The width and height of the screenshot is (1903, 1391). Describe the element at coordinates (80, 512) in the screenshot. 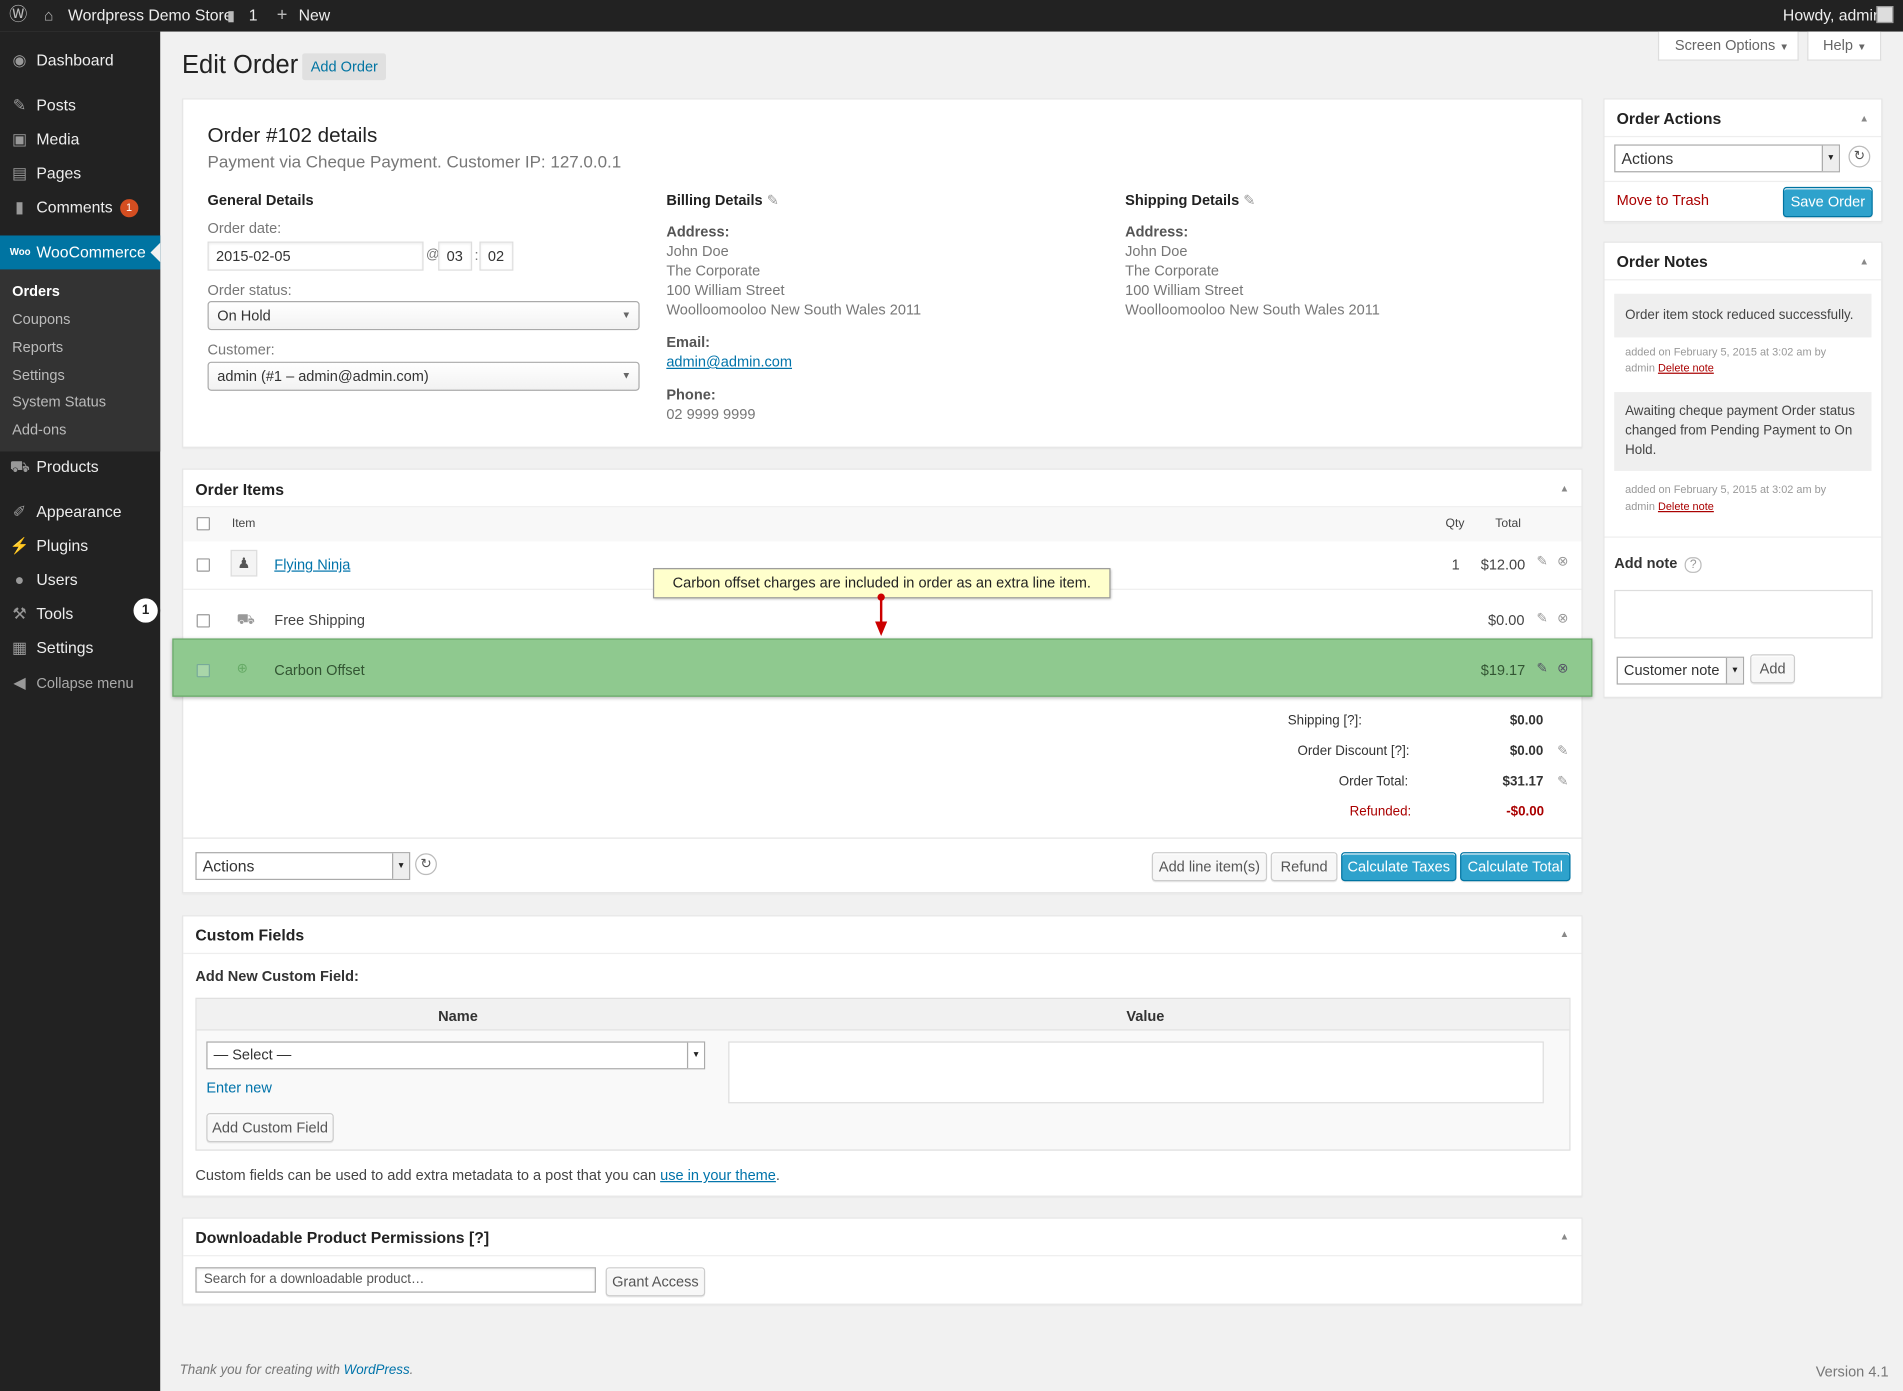

I see `sidebar-item-appearance: ✐ Appearance` at that location.